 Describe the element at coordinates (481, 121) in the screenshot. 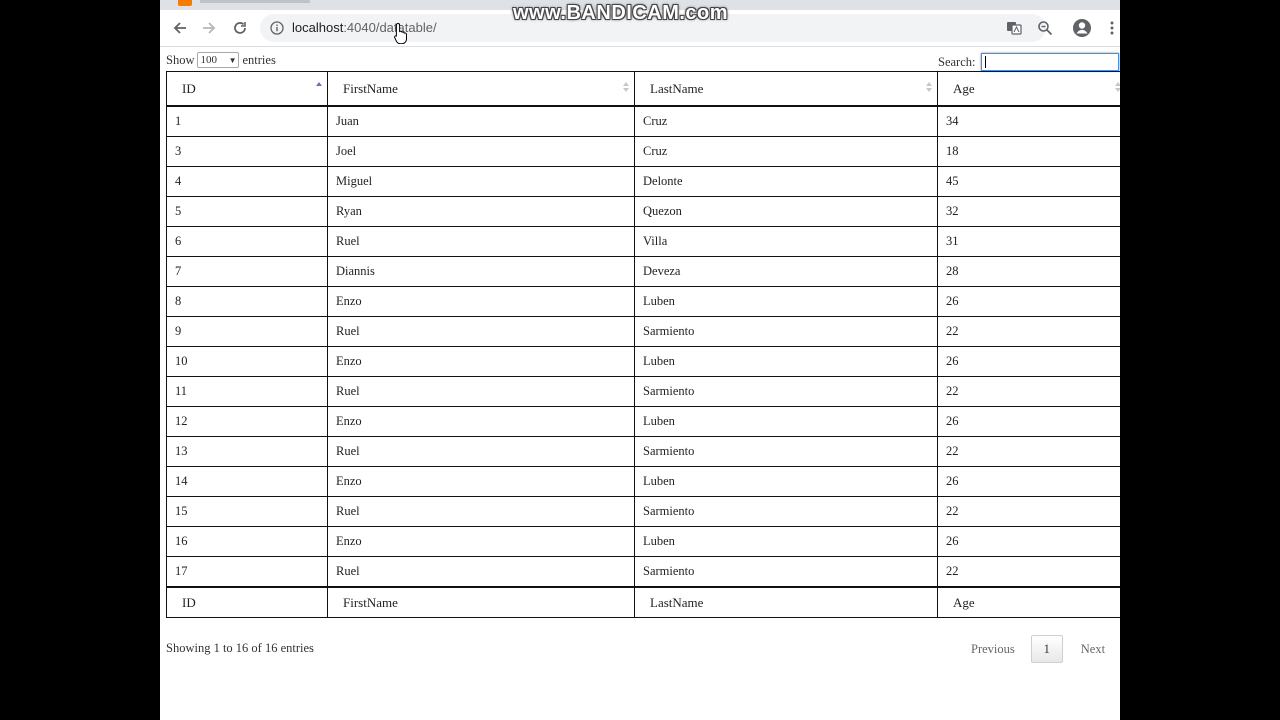

I see `cell-firstname: Juan` at that location.